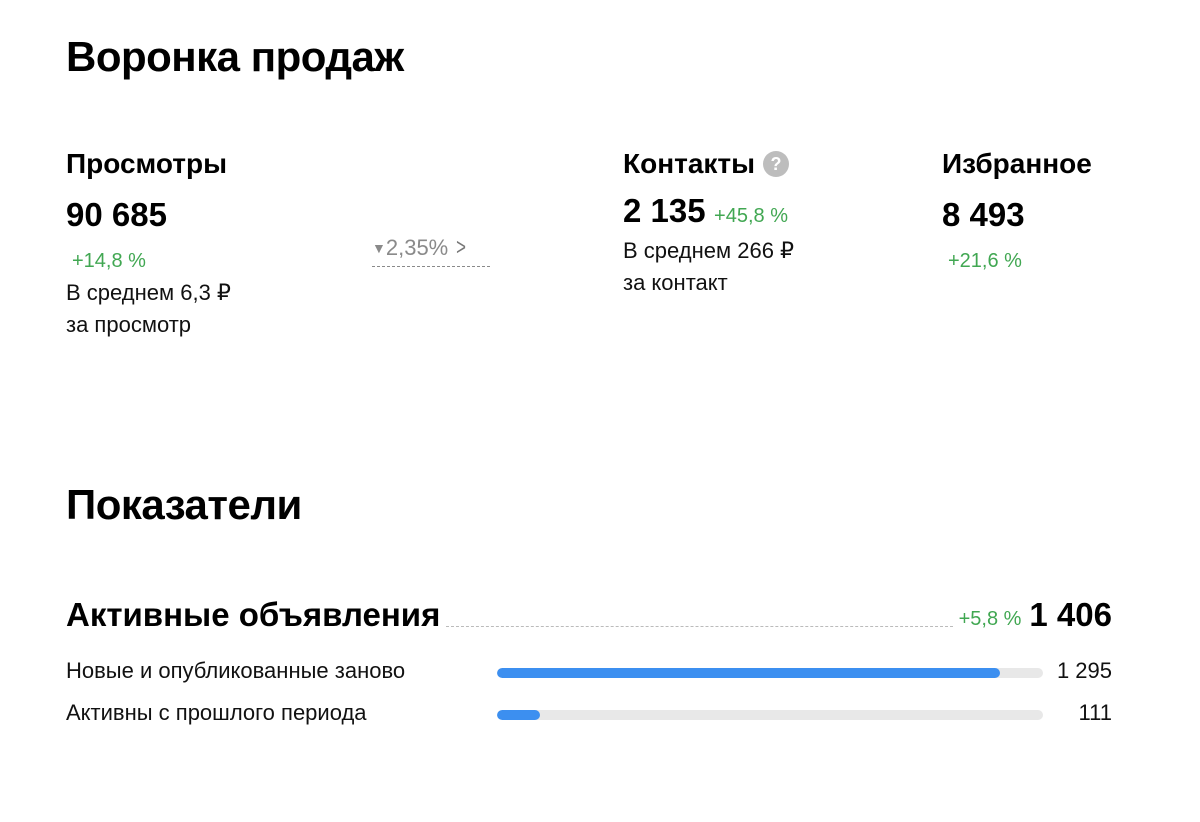  I want to click on views-avg-line2: за просмотр, so click(129, 324).